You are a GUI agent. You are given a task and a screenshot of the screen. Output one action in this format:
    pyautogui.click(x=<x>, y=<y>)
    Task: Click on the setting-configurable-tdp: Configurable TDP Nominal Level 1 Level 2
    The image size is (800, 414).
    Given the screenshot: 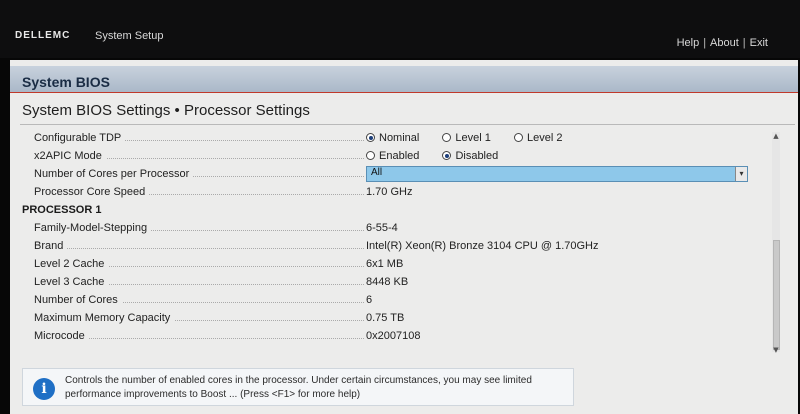 What is the action you would take?
    pyautogui.click(x=395, y=139)
    